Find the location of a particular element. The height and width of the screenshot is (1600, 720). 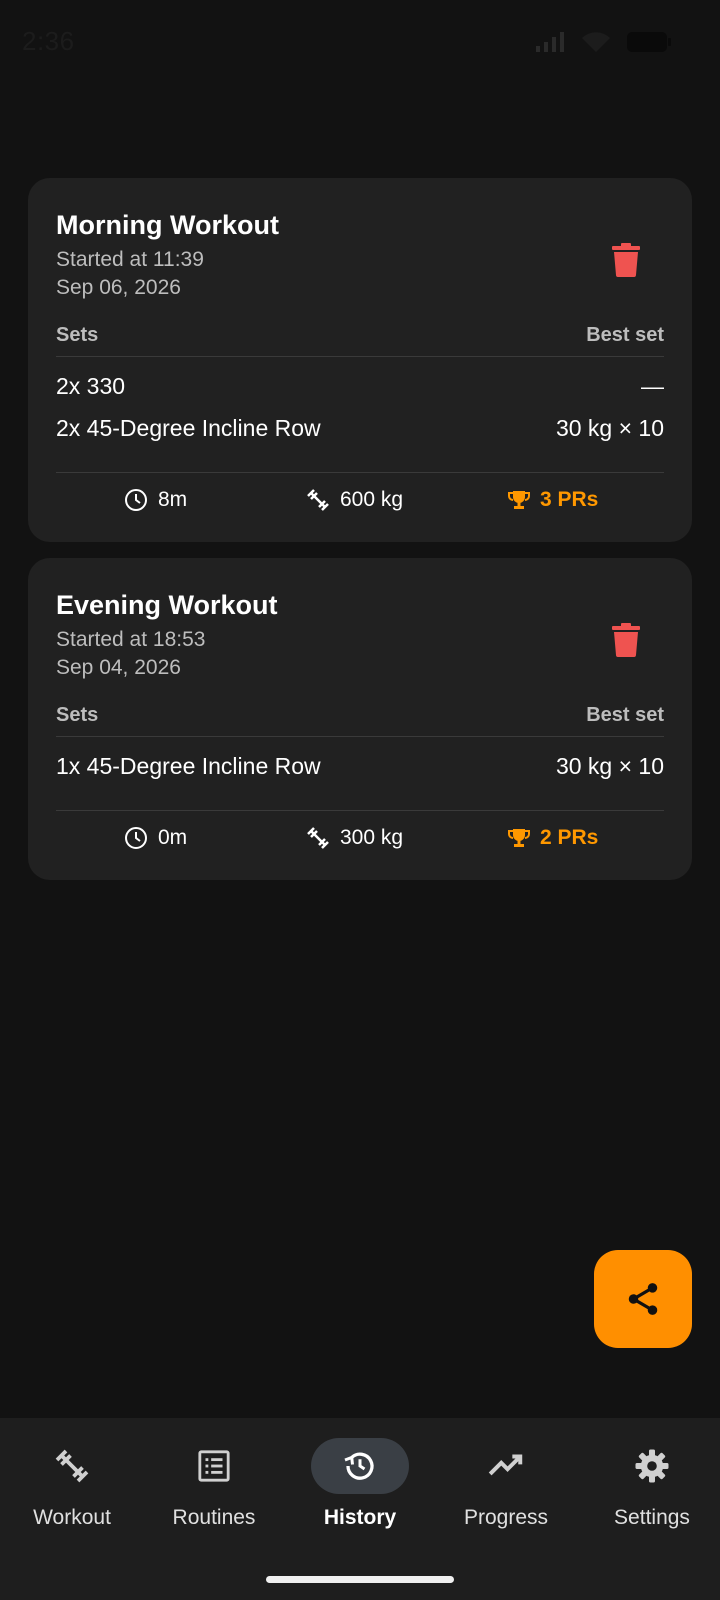

battery-icon is located at coordinates (649, 42).